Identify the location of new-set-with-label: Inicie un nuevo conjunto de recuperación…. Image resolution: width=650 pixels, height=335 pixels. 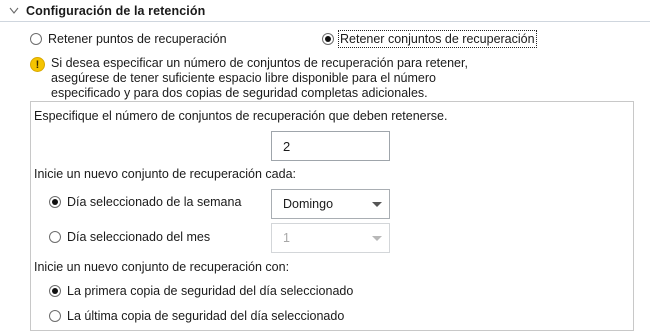
(162, 267).